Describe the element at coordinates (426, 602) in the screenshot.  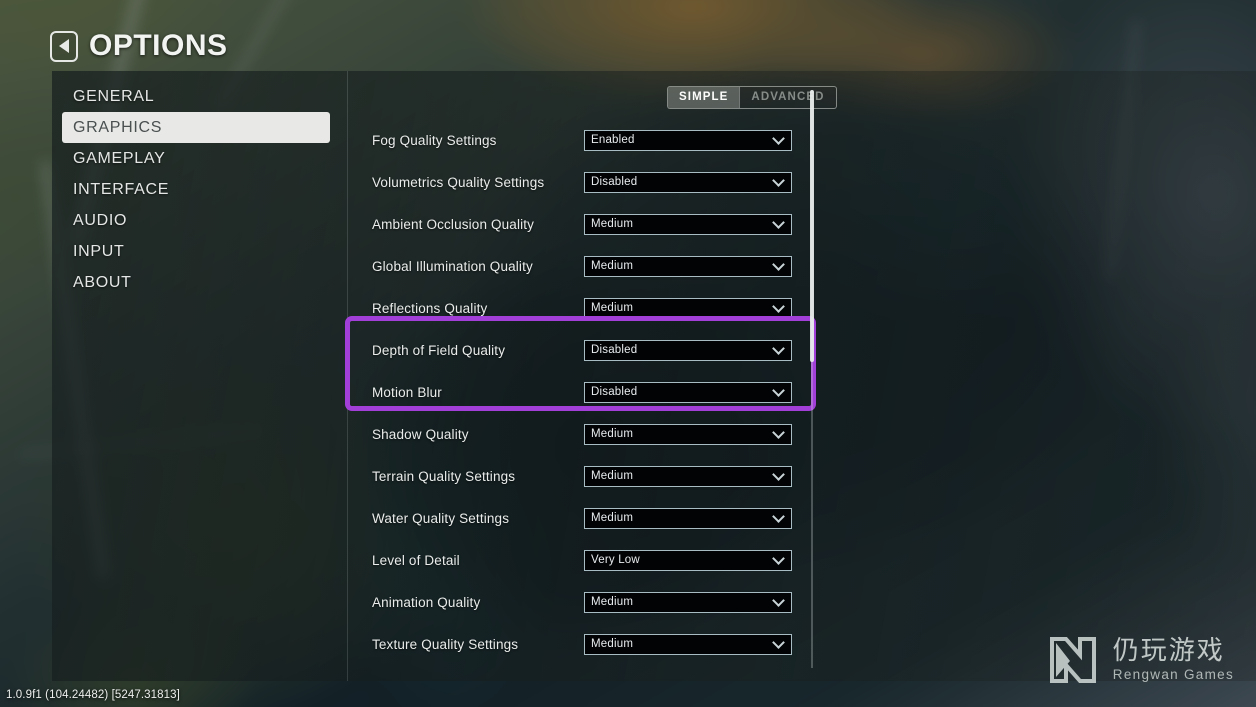
I see `setting-label: Animation Quality` at that location.